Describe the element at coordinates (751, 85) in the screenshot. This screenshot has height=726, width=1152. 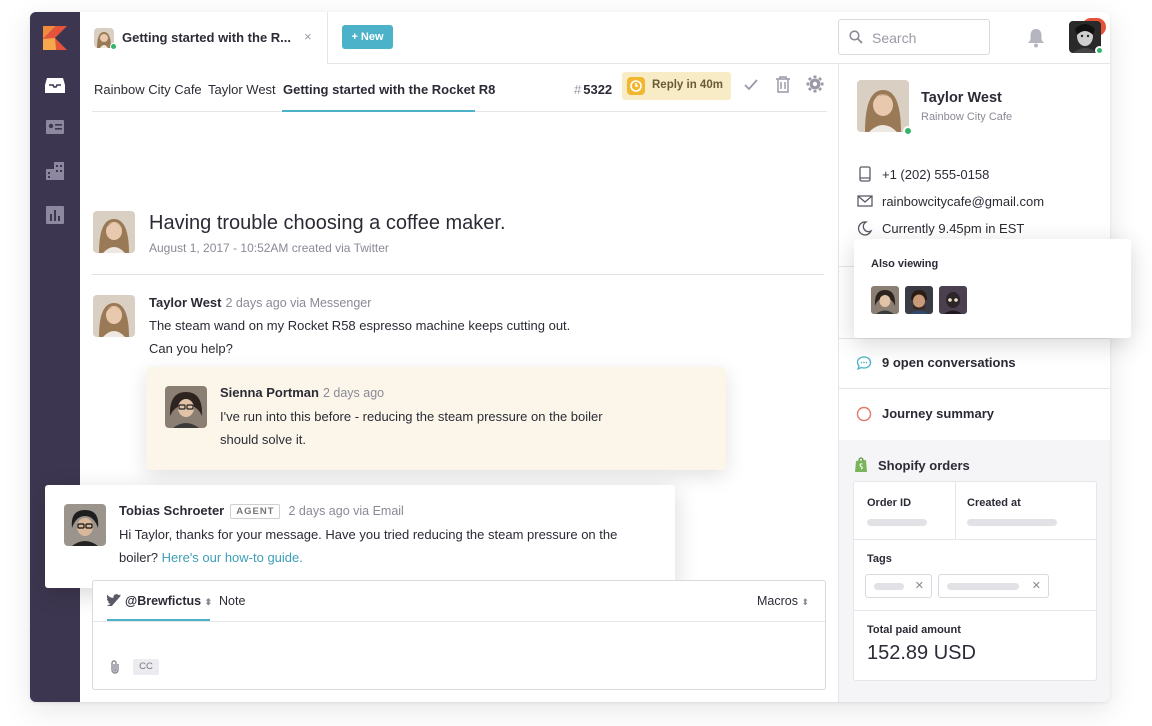
I see `check-icon` at that location.